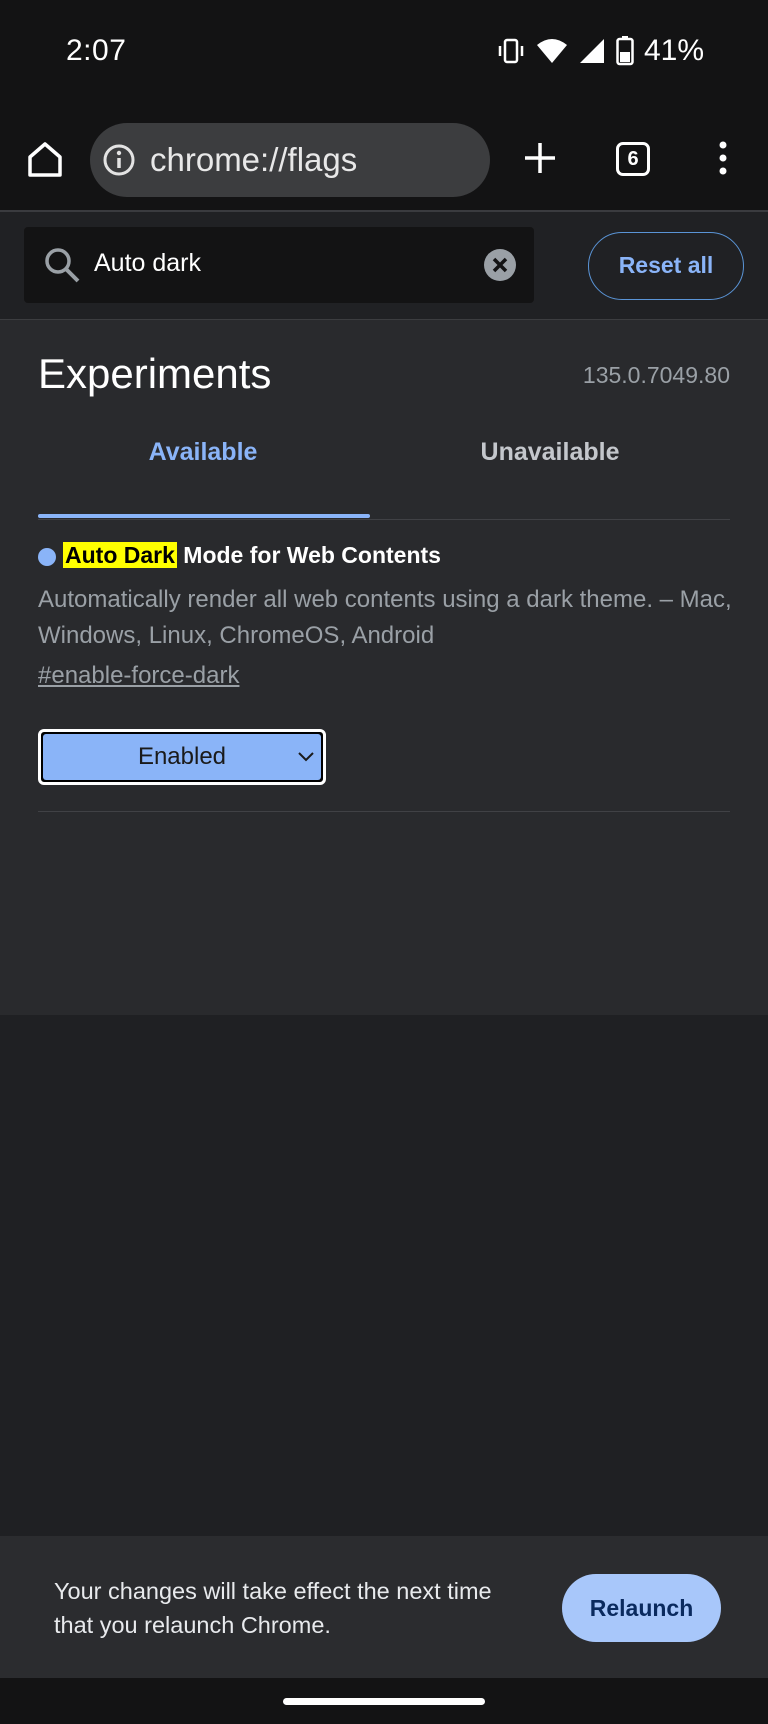 This screenshot has width=768, height=1724. What do you see at coordinates (625, 51) in the screenshot?
I see `battery-icon` at bounding box center [625, 51].